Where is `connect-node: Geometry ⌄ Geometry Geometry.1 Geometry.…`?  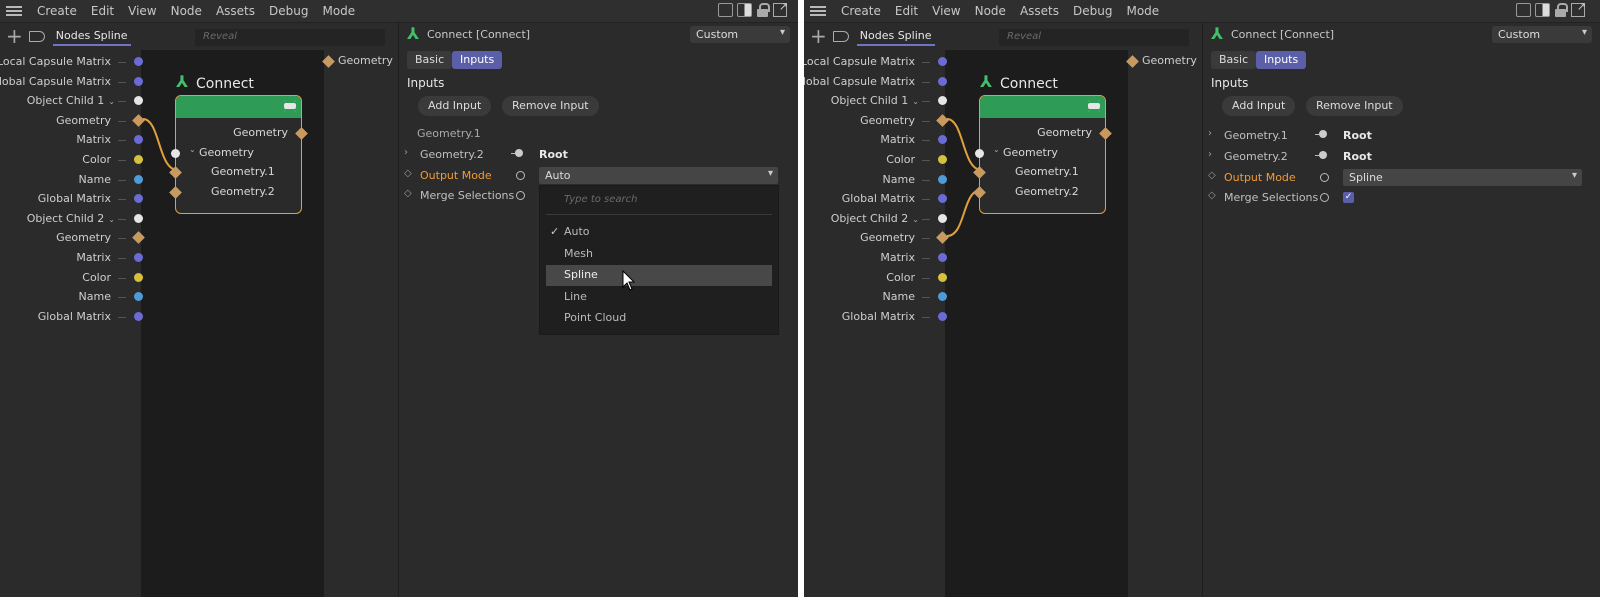
connect-node: Geometry ⌄ Geometry Geometry.1 Geometry.… is located at coordinates (238, 154).